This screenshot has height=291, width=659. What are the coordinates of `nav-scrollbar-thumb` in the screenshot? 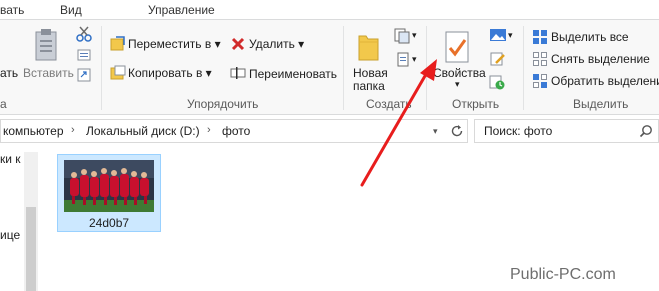 It's located at (31, 249).